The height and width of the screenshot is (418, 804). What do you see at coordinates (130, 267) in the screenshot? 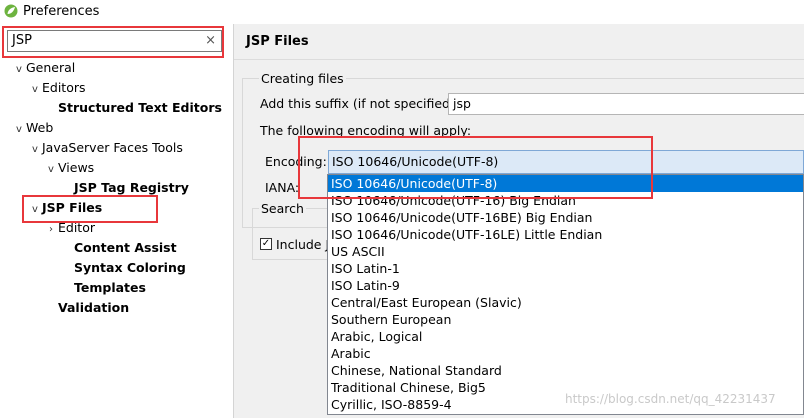
I see `tree-item-label: Syntax Coloring` at bounding box center [130, 267].